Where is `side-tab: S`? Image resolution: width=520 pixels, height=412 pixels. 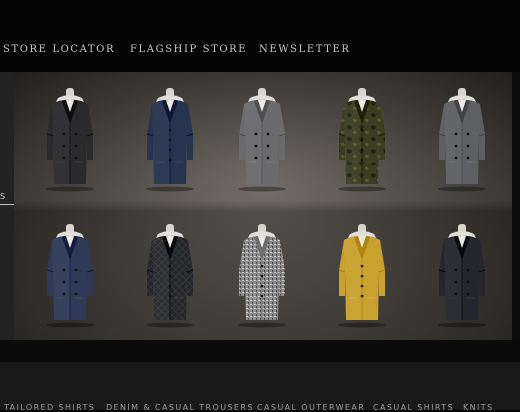
side-tab: S is located at coordinates (7, 206).